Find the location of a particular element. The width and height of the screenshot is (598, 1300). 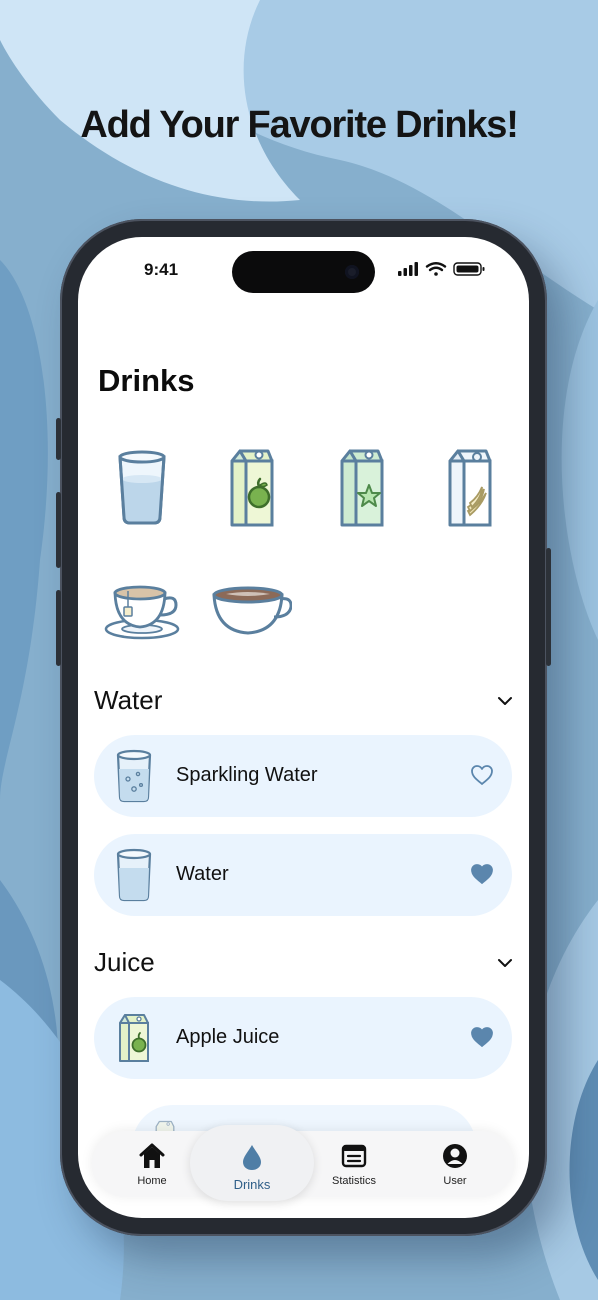

status-icons is located at coordinates (441, 269).